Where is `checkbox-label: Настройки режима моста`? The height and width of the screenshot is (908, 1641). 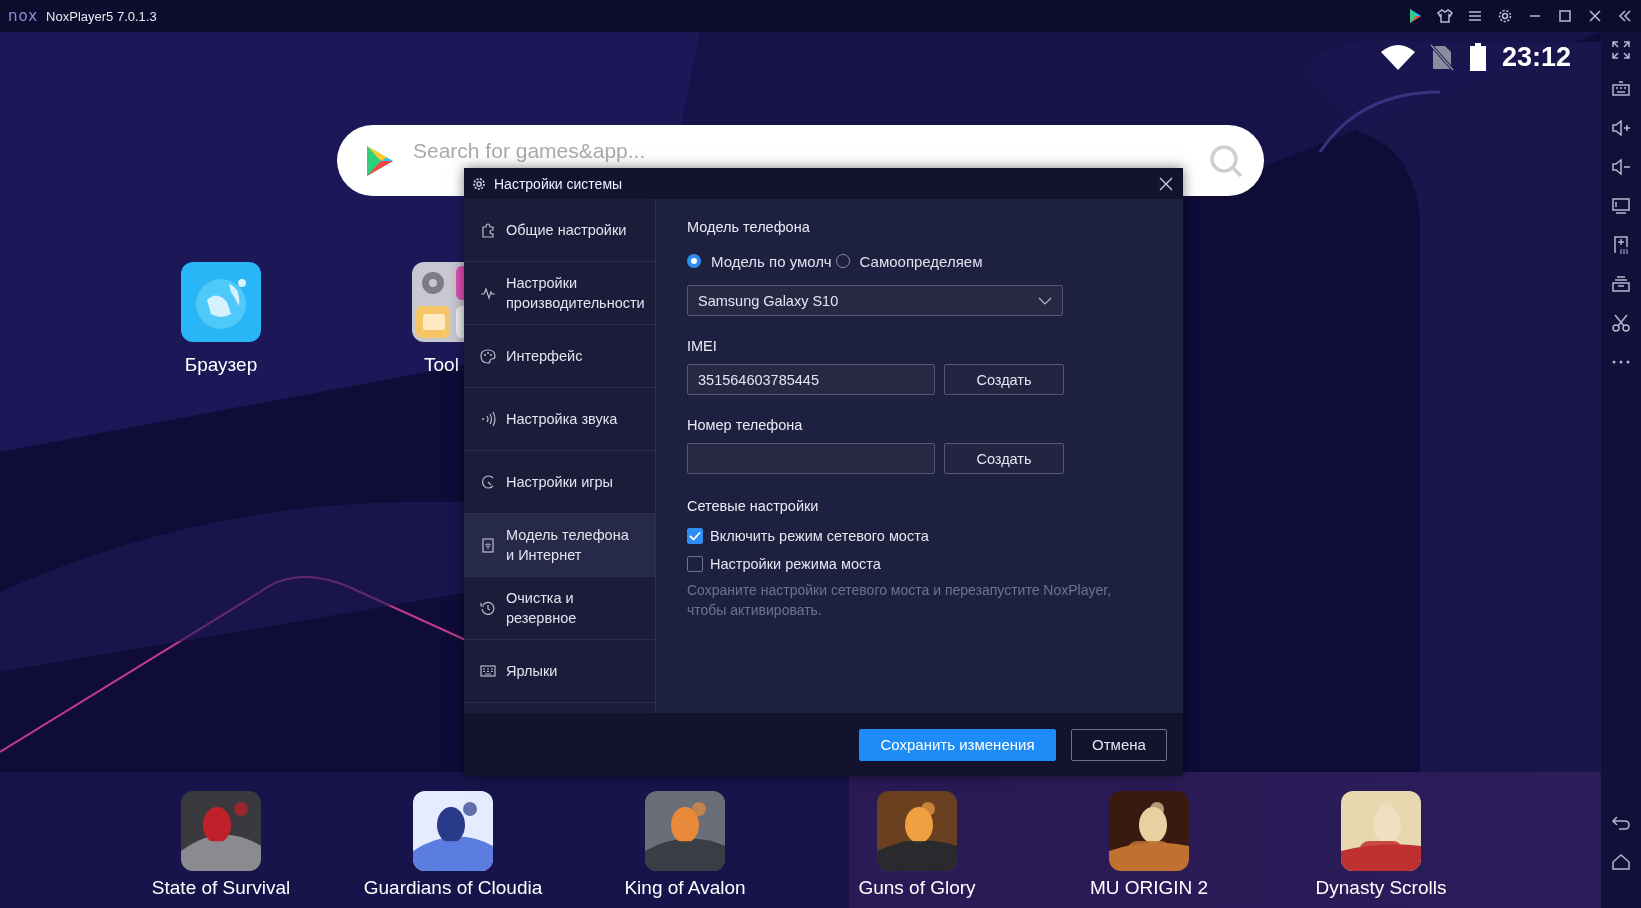
checkbox-label: Настройки режима моста is located at coordinates (795, 564).